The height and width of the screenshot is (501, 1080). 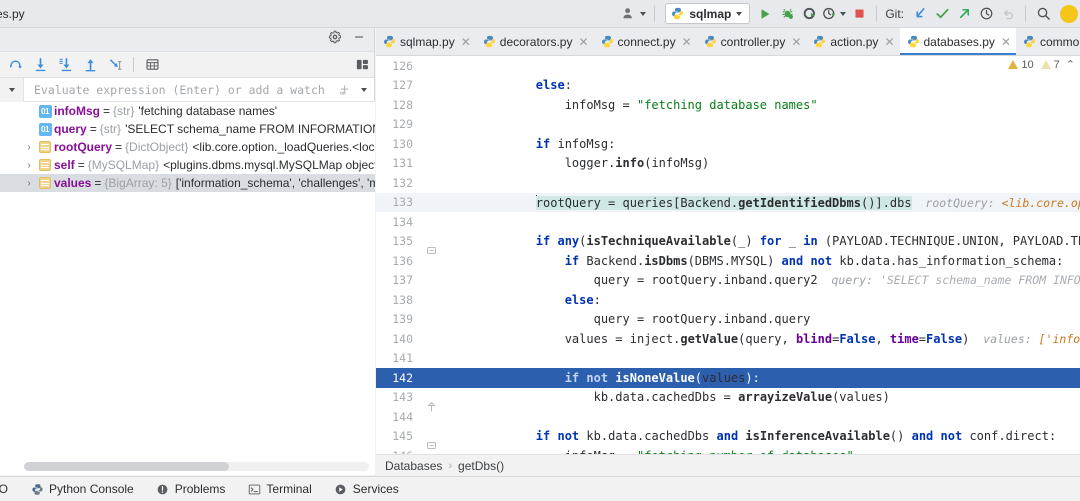 What do you see at coordinates (964, 14) in the screenshot?
I see `push-icon` at bounding box center [964, 14].